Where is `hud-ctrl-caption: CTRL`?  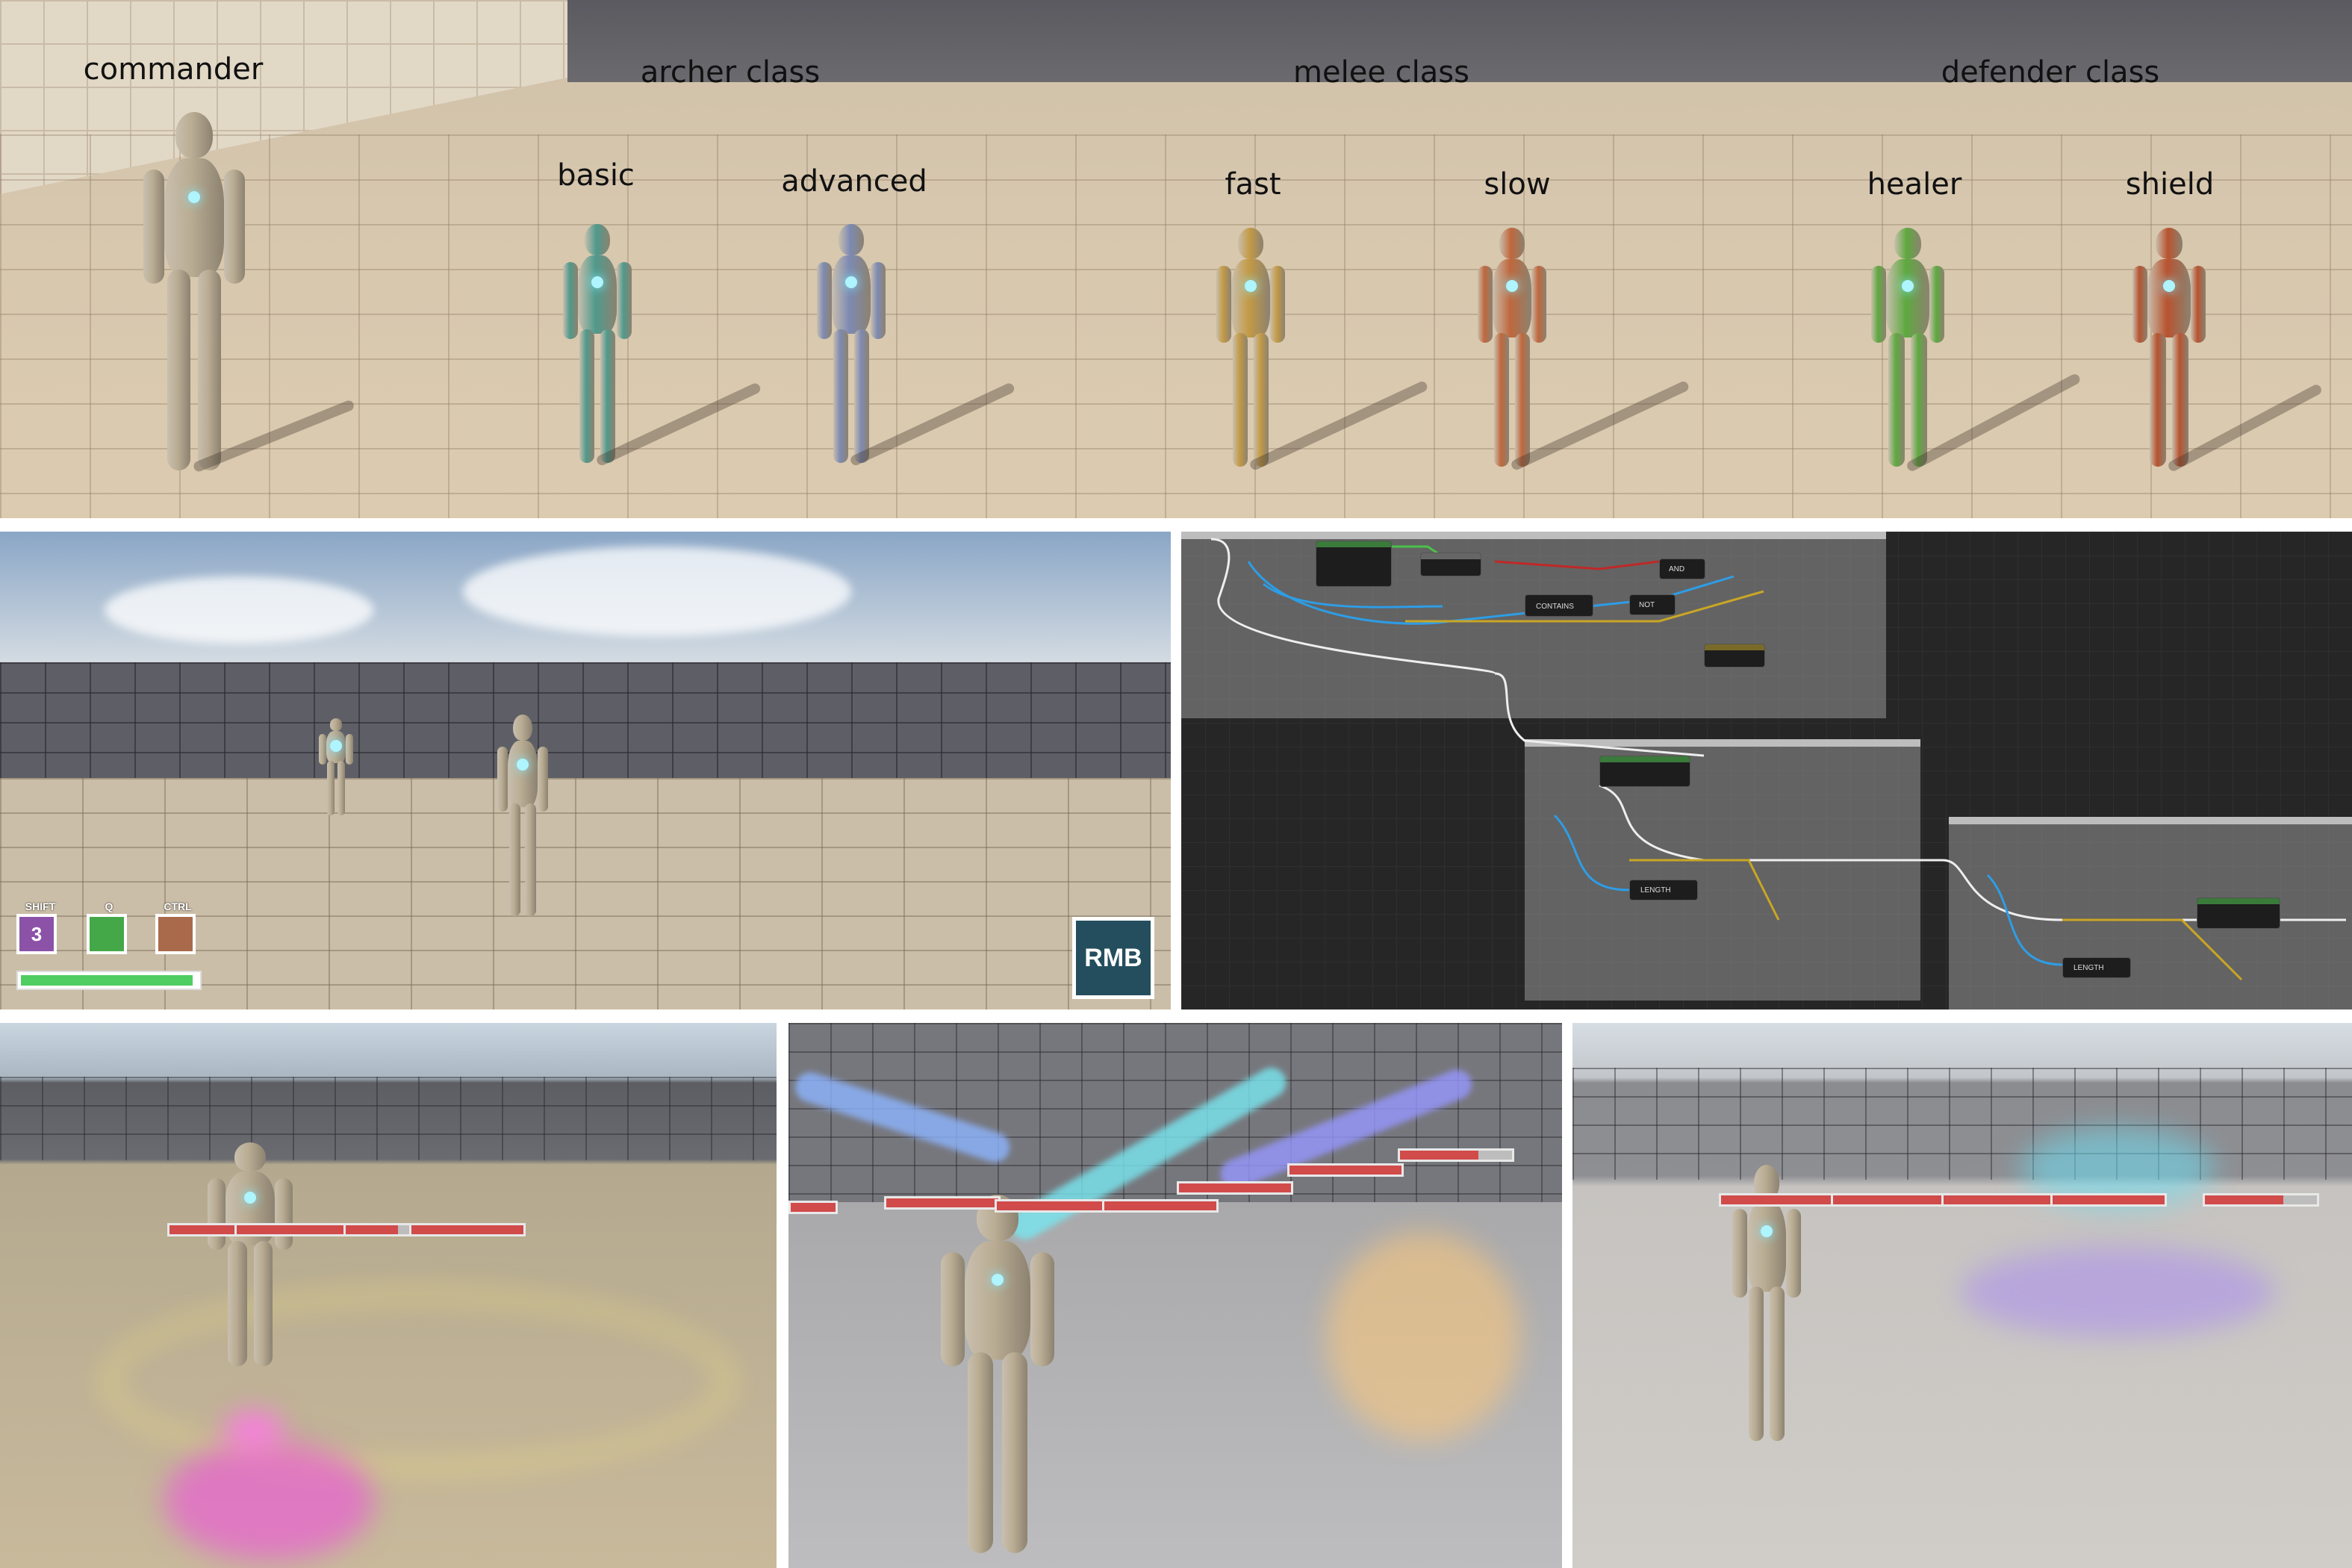
hud-ctrl-caption: CTRL is located at coordinates (178, 906).